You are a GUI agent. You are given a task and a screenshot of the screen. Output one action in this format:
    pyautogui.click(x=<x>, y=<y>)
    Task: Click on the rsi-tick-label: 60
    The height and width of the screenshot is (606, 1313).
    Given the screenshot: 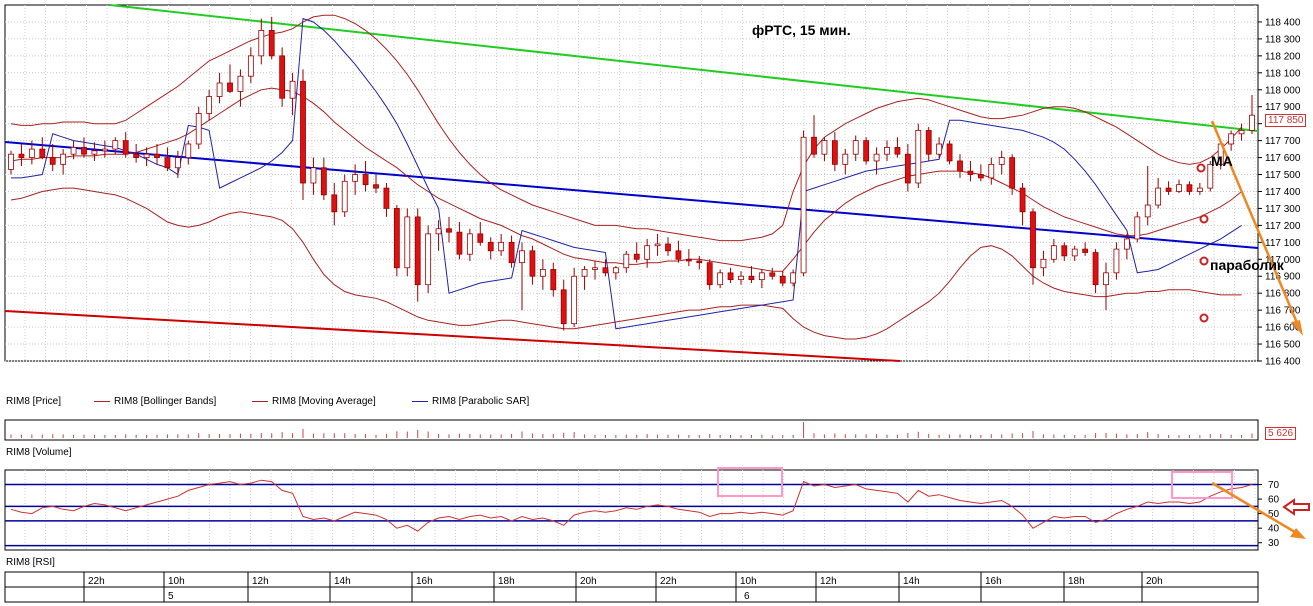 What is the action you would take?
    pyautogui.click(x=1274, y=500)
    